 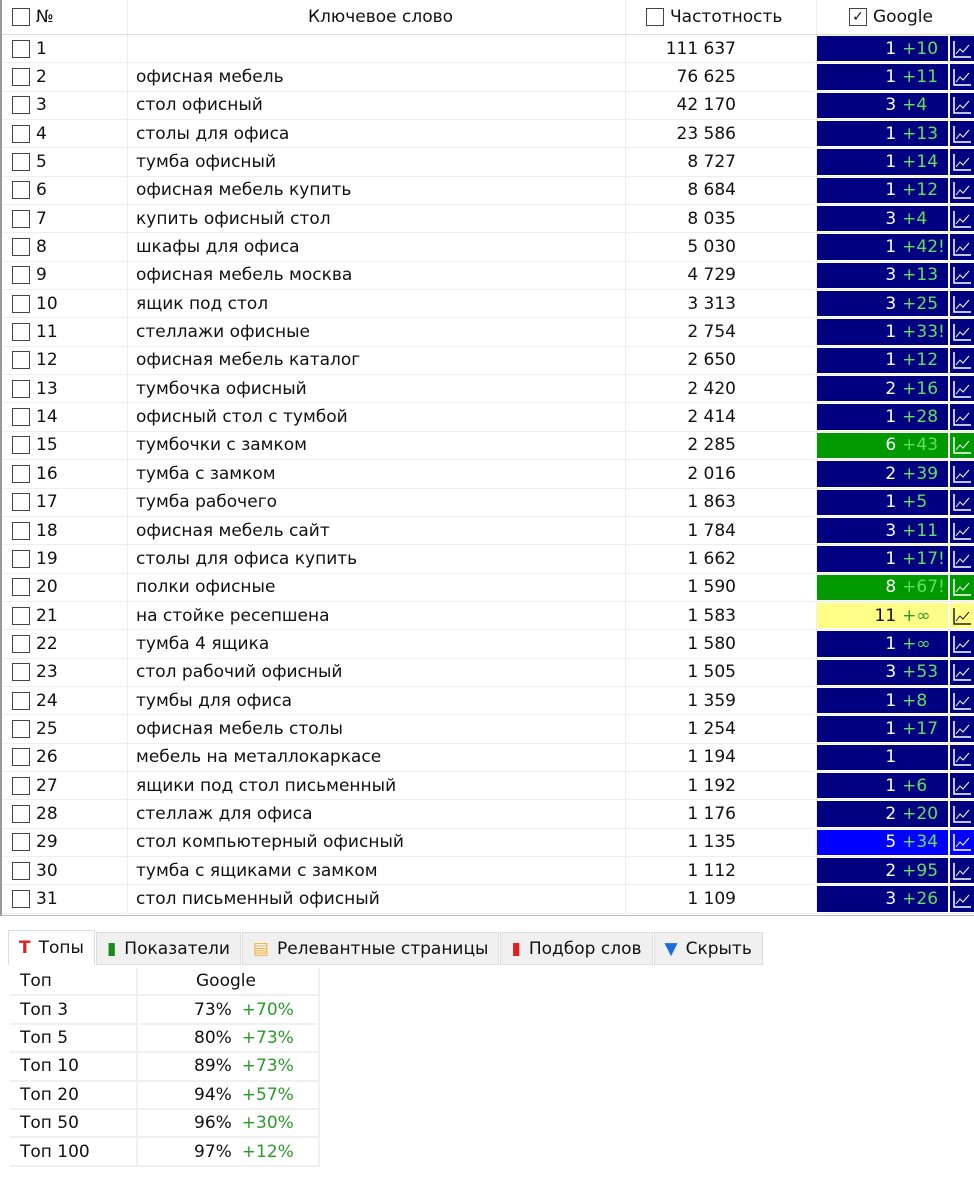 What do you see at coordinates (488, 191) in the screenshot?
I see `table-row: 6 офисная мебель купить 8 684 1 +12` at bounding box center [488, 191].